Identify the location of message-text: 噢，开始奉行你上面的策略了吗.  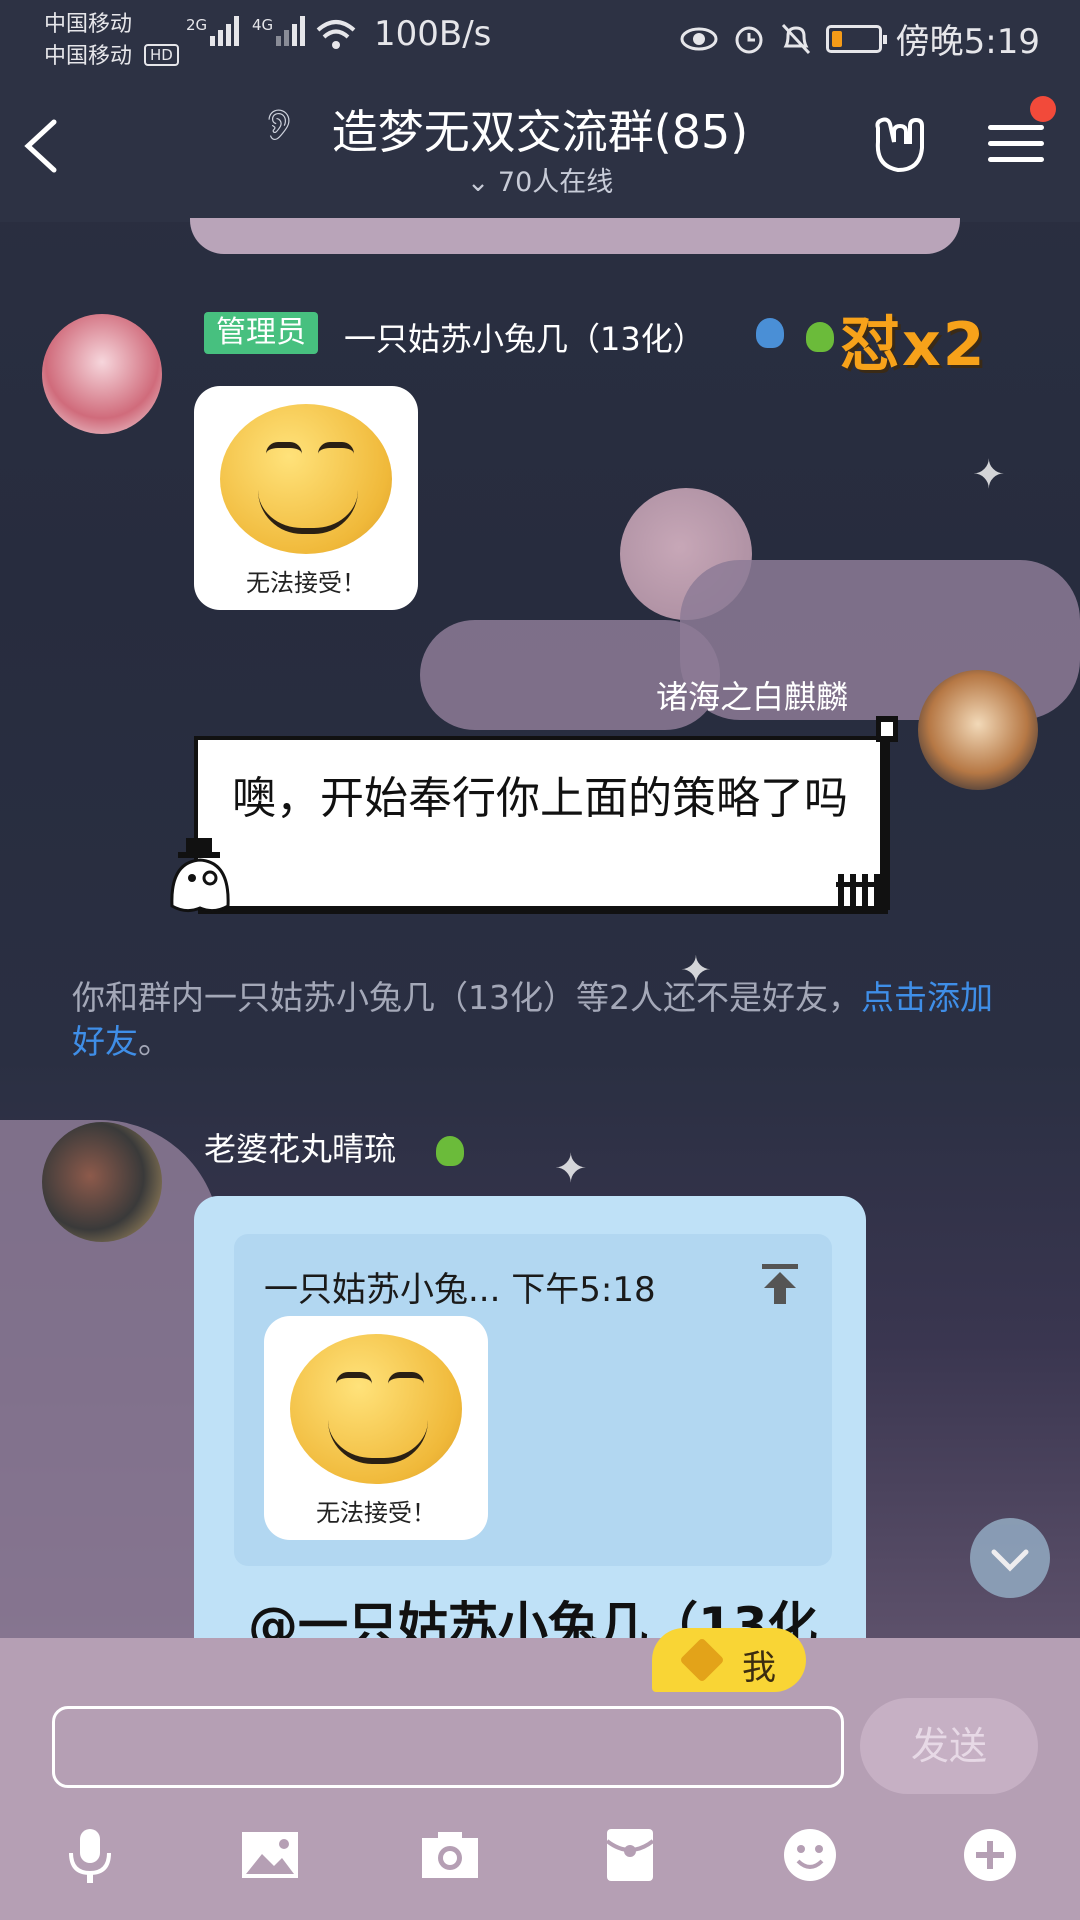
(540, 798).